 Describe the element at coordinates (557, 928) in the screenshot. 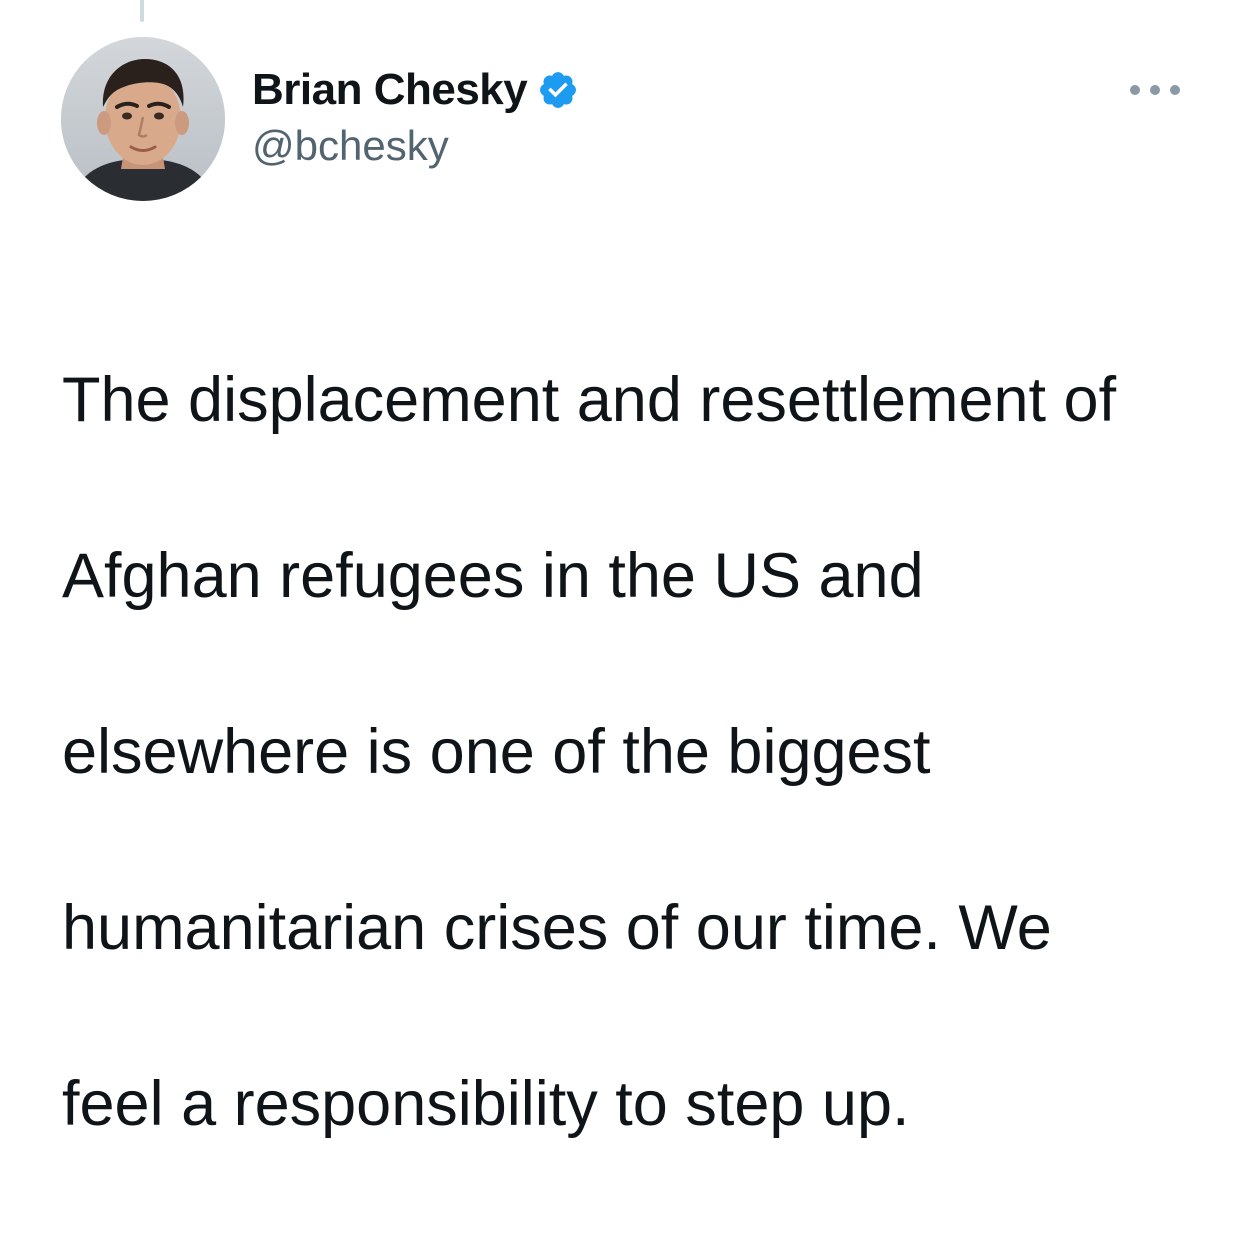

I see `tweet-line: humanitarian crises of our time. We` at that location.